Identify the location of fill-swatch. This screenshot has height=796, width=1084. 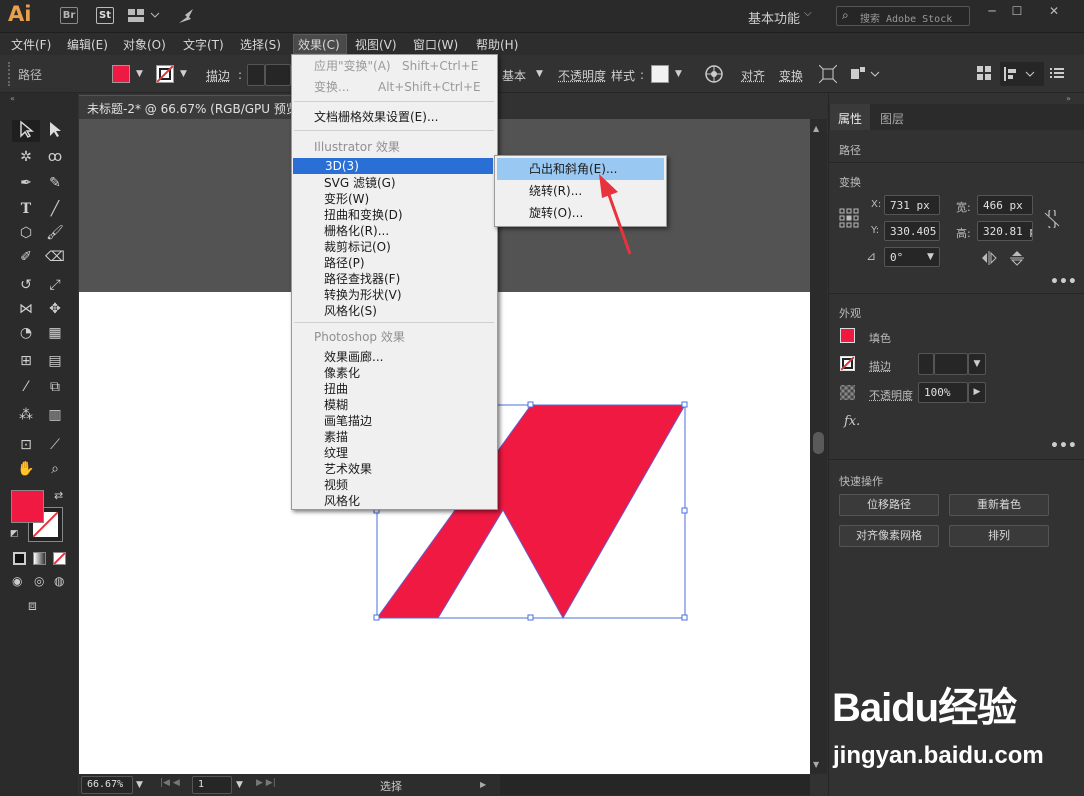
(121, 74).